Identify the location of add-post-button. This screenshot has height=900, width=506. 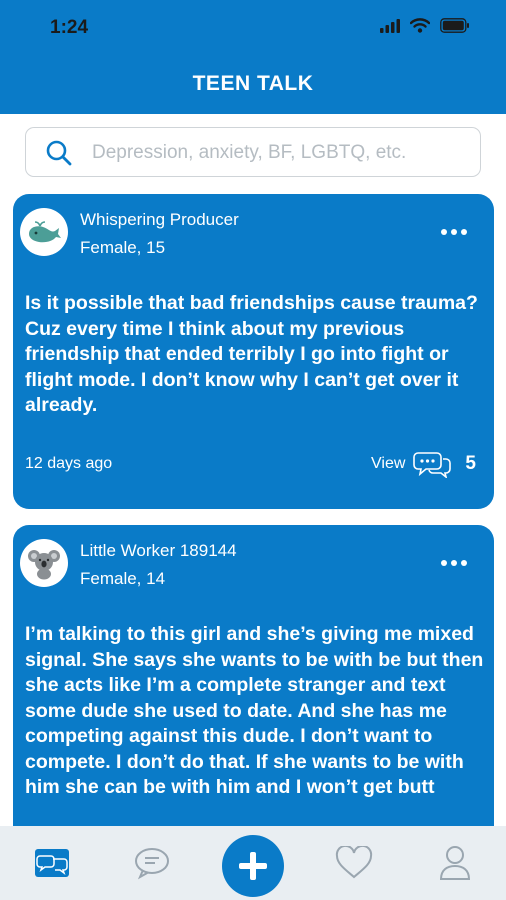
(253, 866).